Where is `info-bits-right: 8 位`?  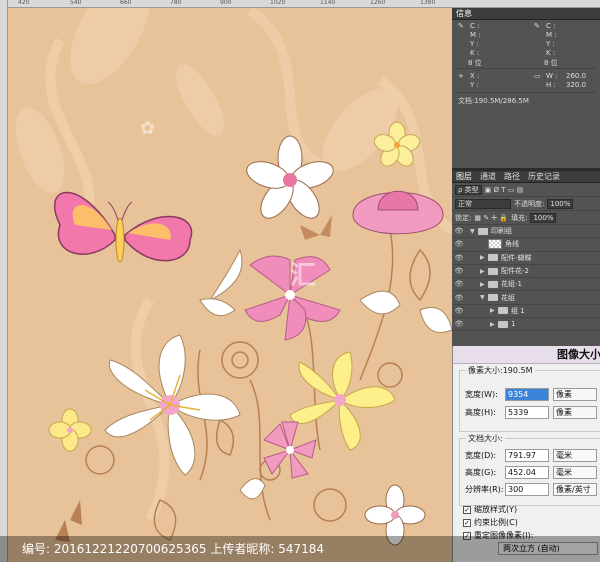
info-bits-right: 8 位 is located at coordinates (551, 63).